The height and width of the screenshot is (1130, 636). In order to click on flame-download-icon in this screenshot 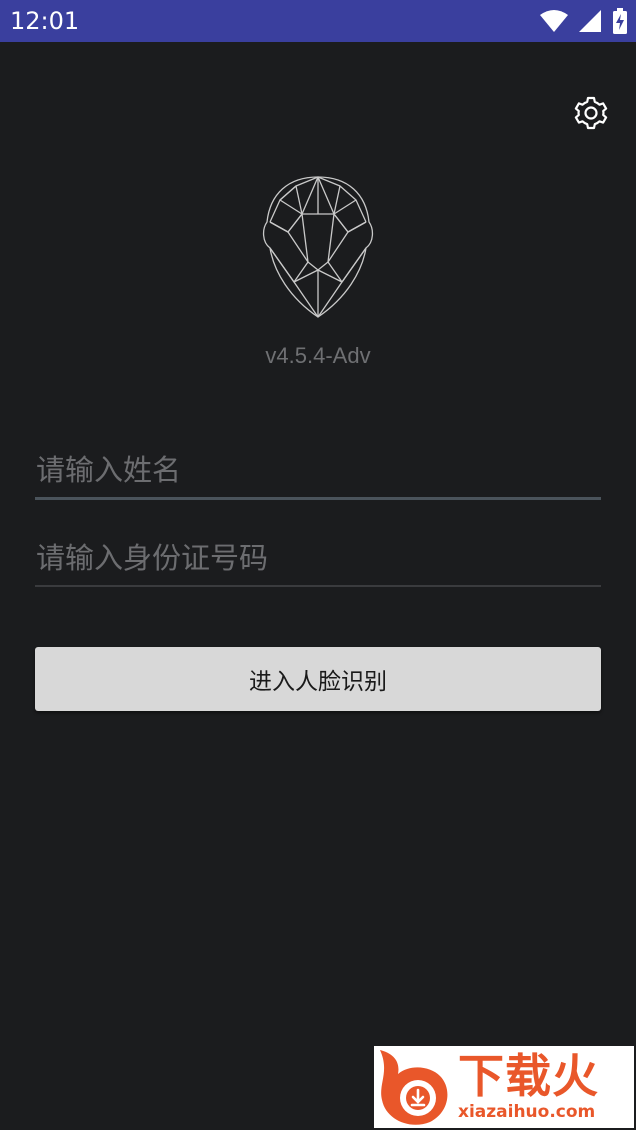, I will do `click(414, 1087)`.